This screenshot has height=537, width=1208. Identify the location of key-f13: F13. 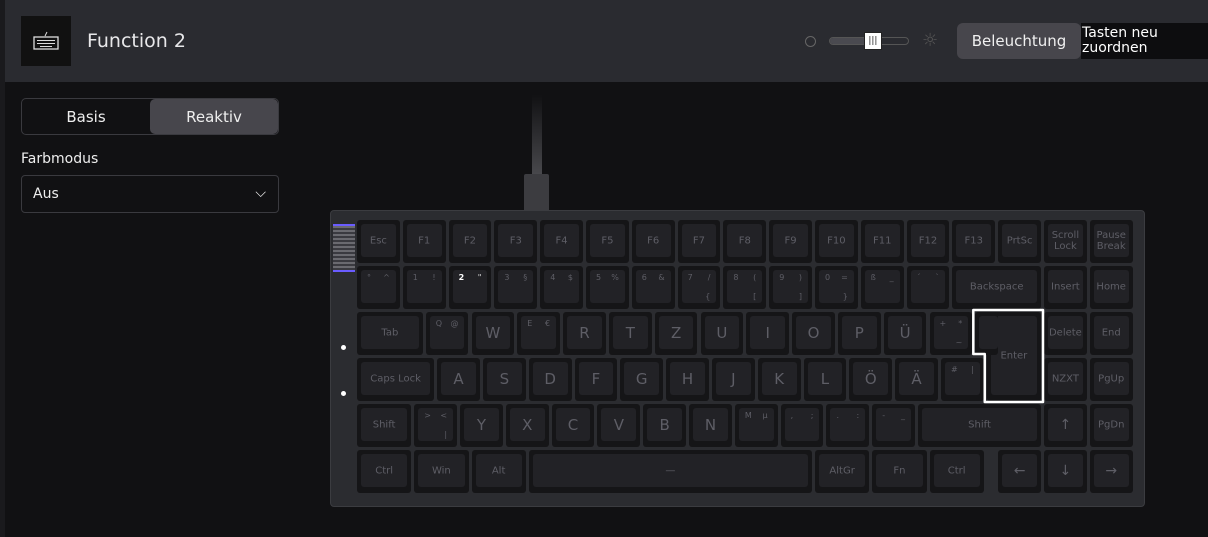
(974, 241).